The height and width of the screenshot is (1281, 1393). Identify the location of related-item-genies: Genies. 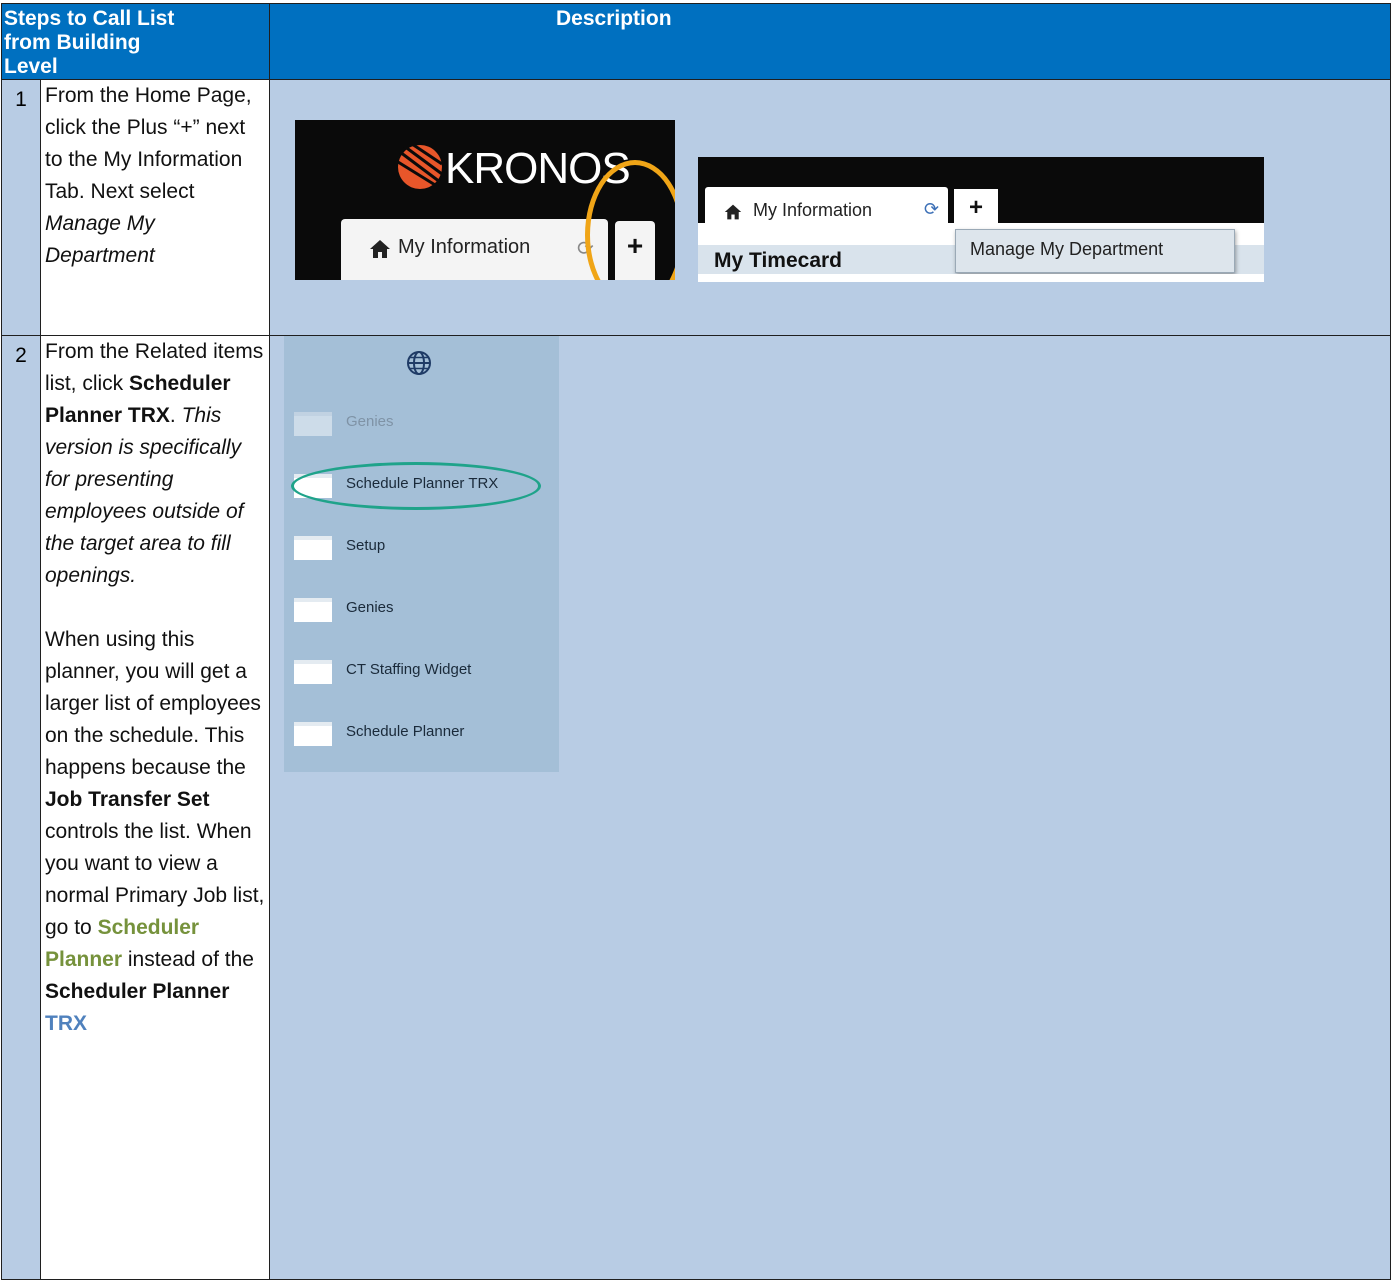
(429, 610).